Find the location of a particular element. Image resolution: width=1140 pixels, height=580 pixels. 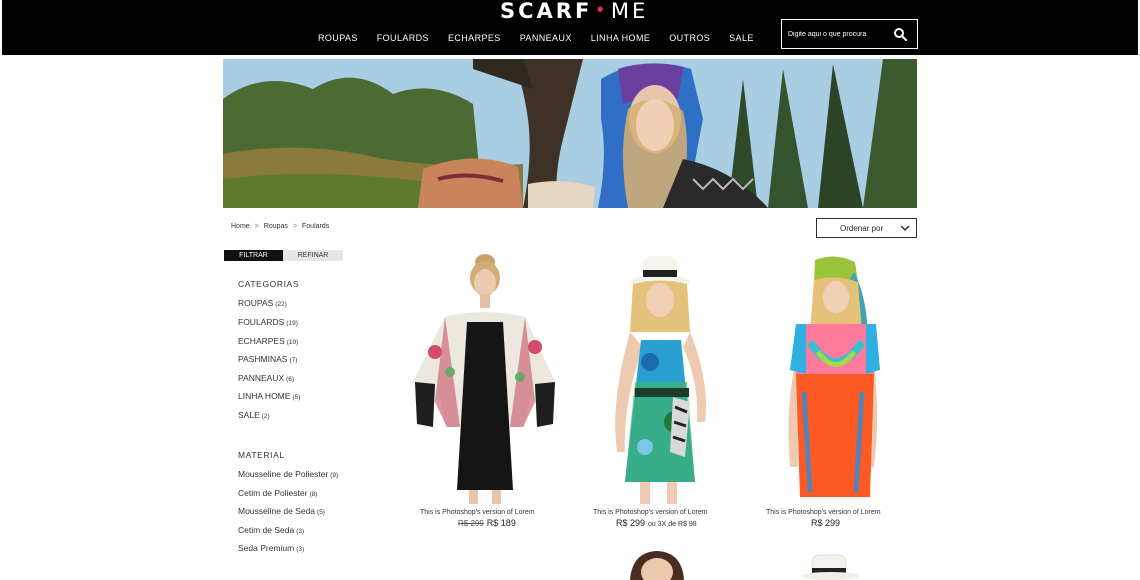

category-count: (2) is located at coordinates (265, 416).